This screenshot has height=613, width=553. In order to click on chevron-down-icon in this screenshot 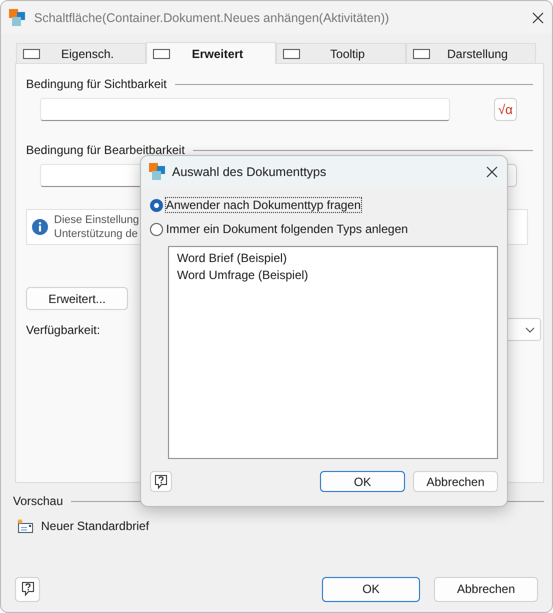, I will do `click(530, 329)`.